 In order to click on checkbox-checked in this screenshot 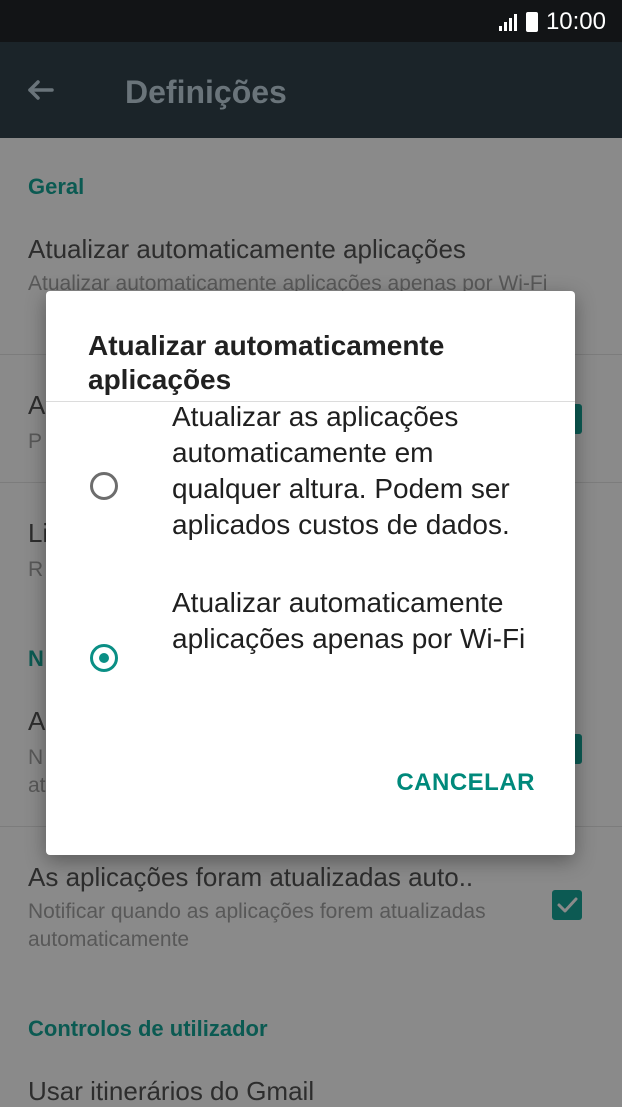, I will do `click(567, 905)`.